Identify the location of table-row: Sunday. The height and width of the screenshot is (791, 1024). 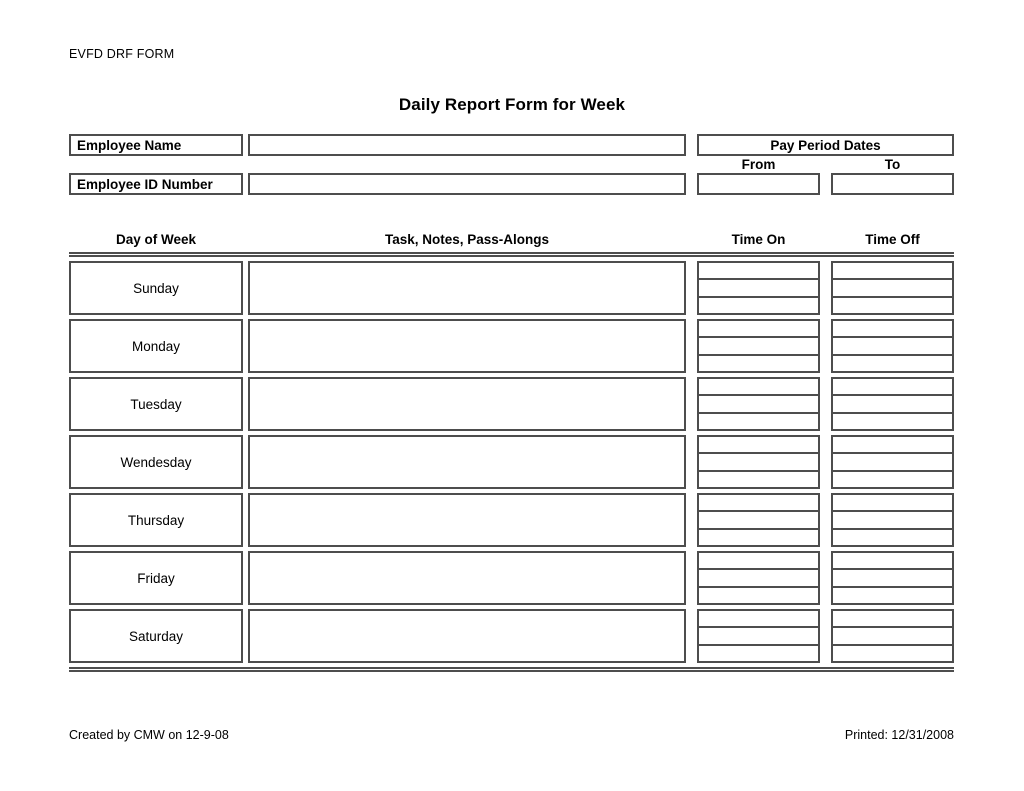
(512, 290).